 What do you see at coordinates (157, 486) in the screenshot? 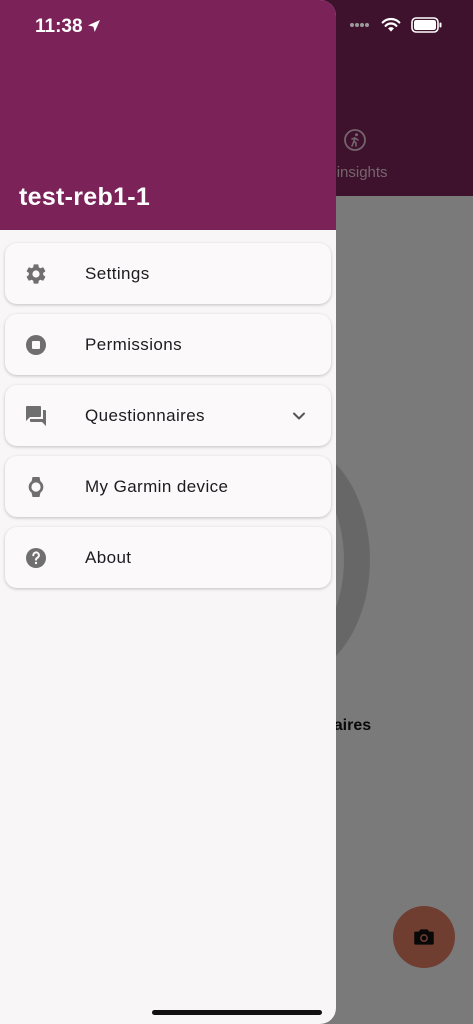
I see `menu-label: My Garmin device` at bounding box center [157, 486].